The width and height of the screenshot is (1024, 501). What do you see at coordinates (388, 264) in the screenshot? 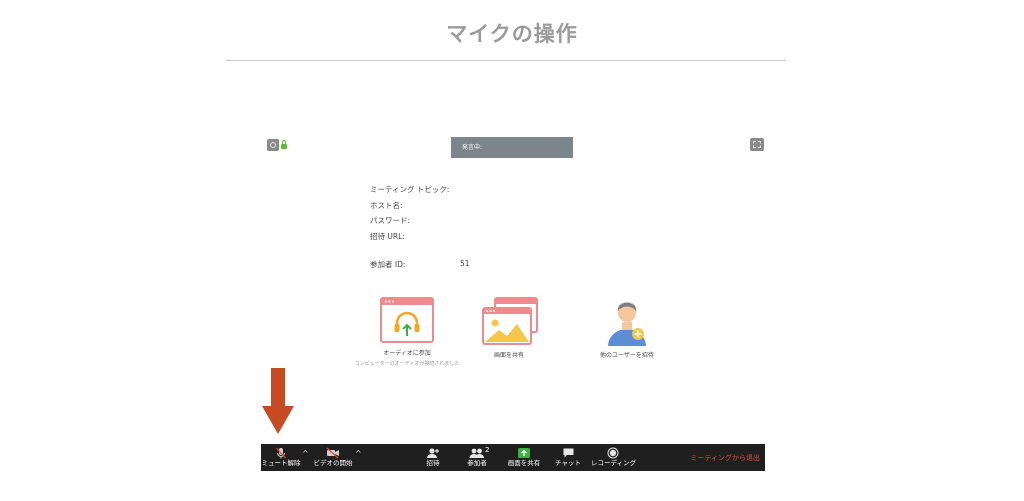
I see `participant-id-label: 参加者 ID:` at bounding box center [388, 264].